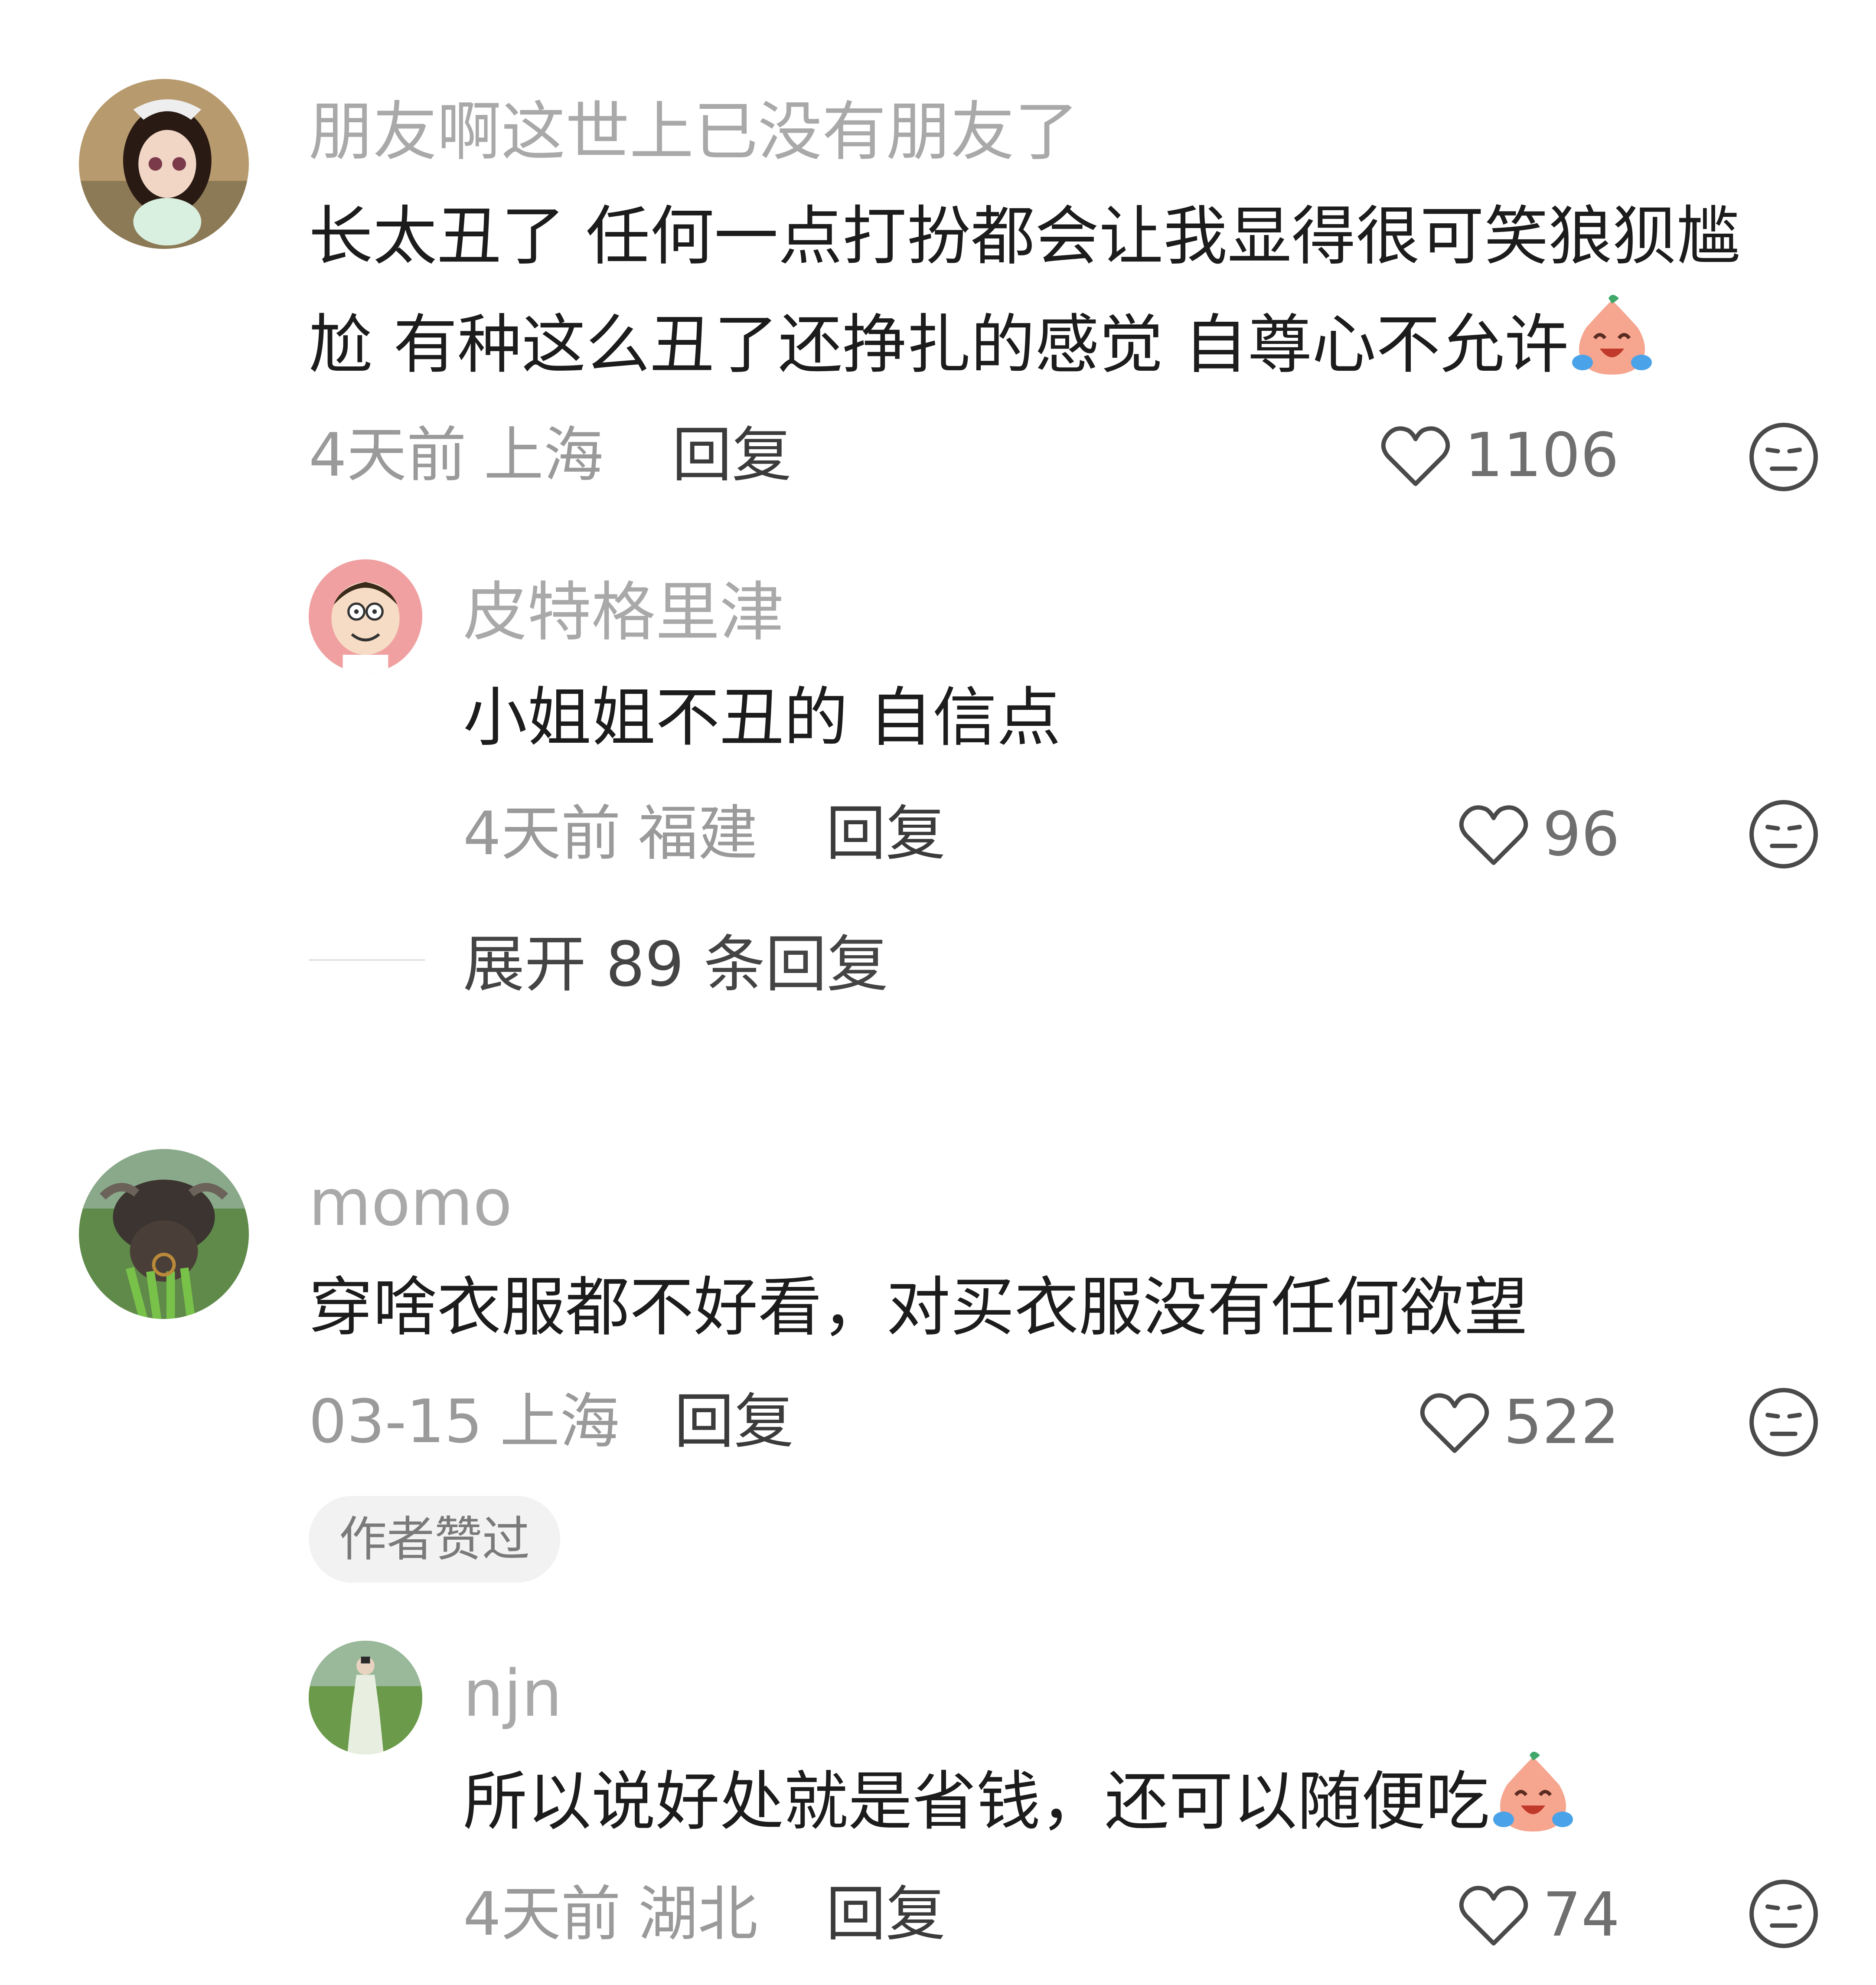  What do you see at coordinates (623, 612) in the screenshot?
I see `reply-username: 皮特格里津` at bounding box center [623, 612].